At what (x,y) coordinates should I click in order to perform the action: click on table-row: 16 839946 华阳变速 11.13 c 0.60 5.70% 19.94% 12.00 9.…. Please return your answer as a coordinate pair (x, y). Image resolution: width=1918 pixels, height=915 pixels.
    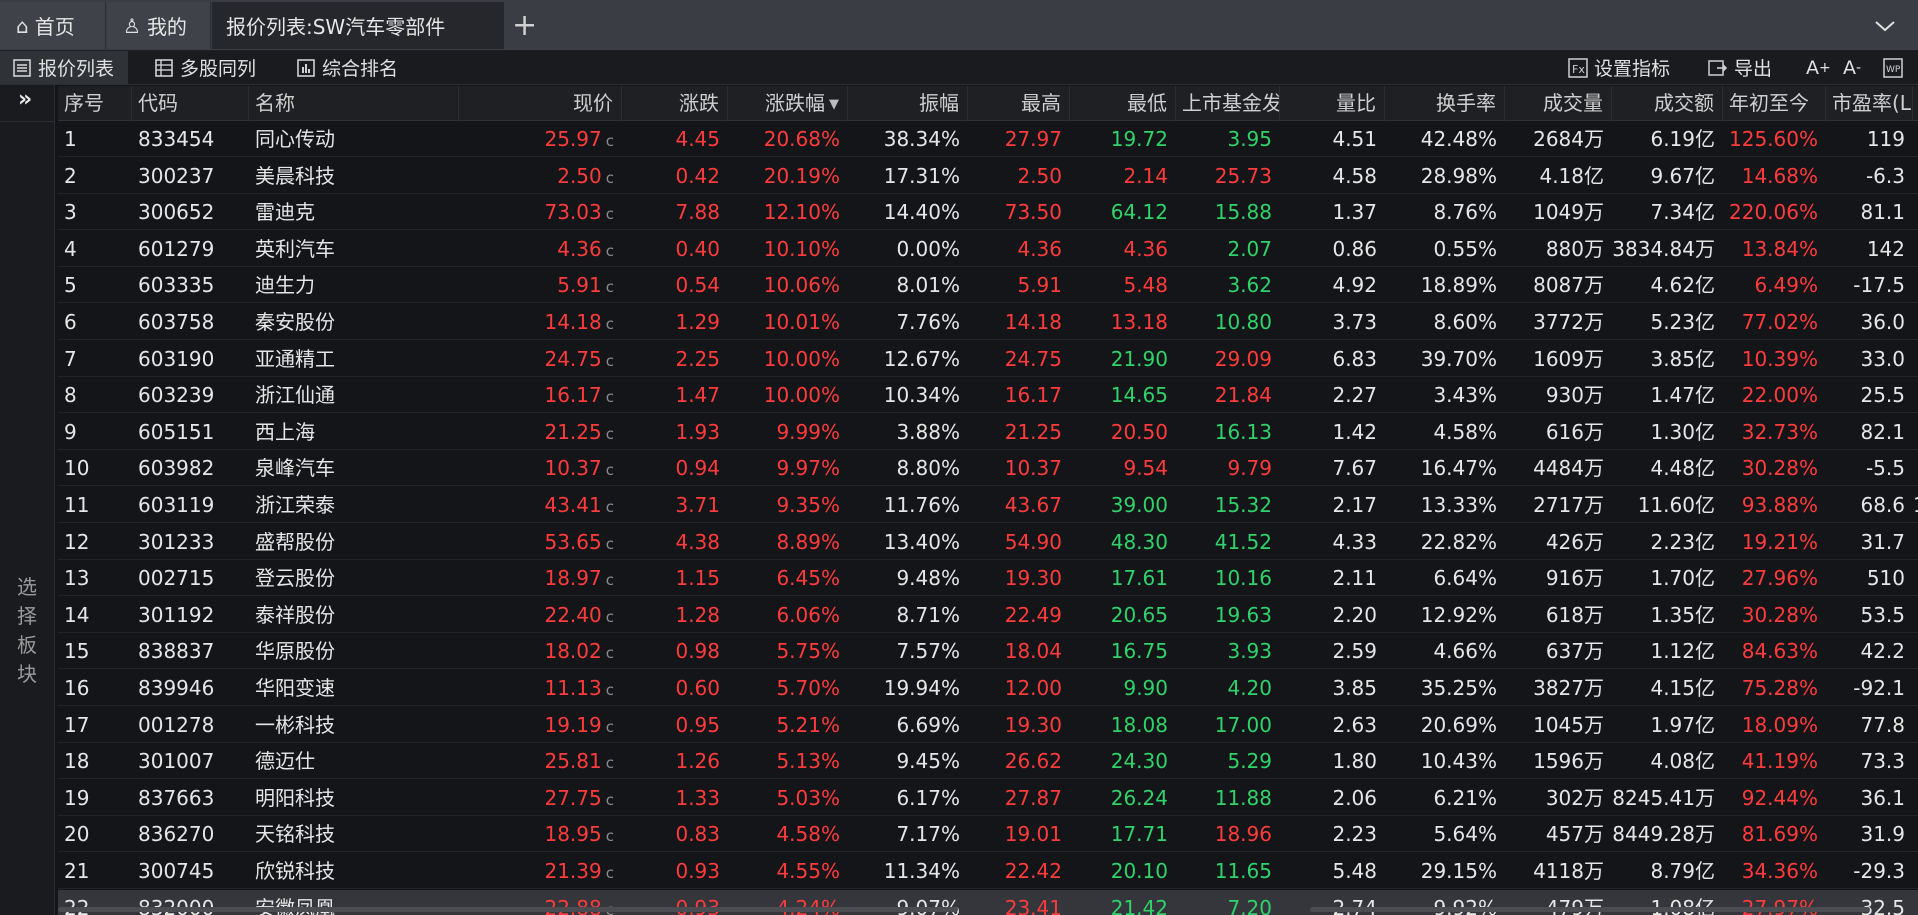
    Looking at the image, I should click on (988, 688).